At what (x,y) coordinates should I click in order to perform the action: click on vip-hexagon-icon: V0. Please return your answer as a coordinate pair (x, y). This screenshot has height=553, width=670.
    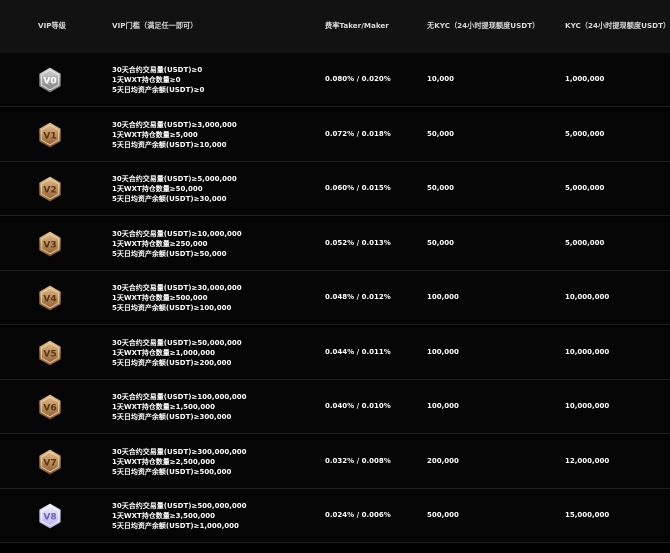
    Looking at the image, I should click on (50, 80).